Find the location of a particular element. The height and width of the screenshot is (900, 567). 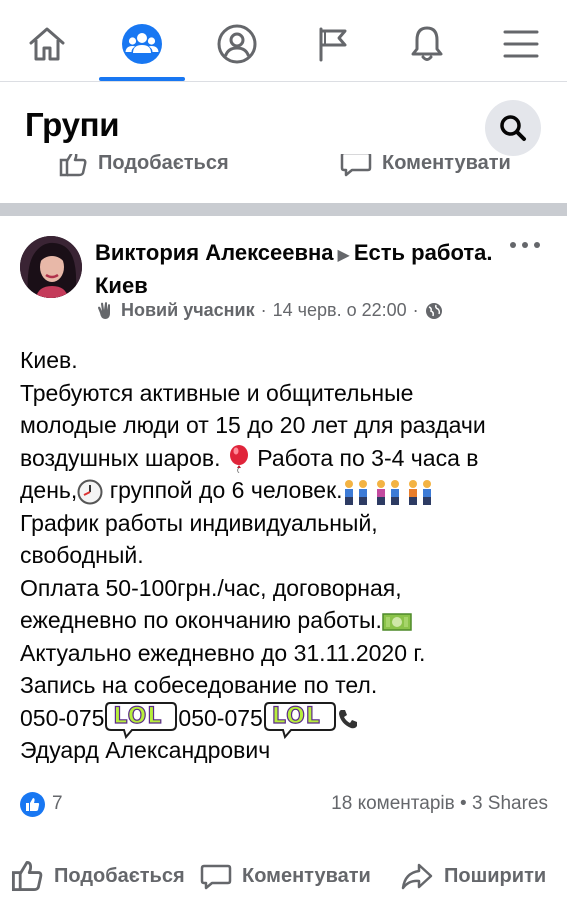

notifications-tab is located at coordinates (427, 44).